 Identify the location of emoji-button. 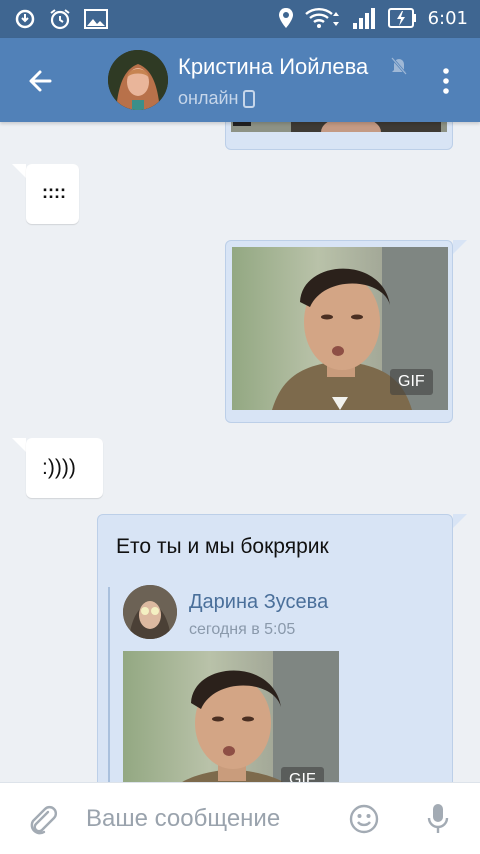
(364, 821).